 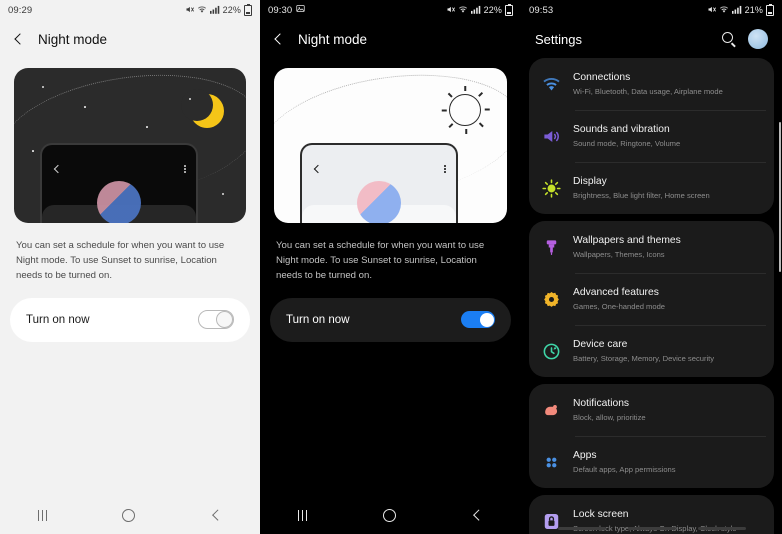 What do you see at coordinates (651, 410) in the screenshot?
I see `settings-row-notifications: Notifications Block, allow, prioritize` at bounding box center [651, 410].